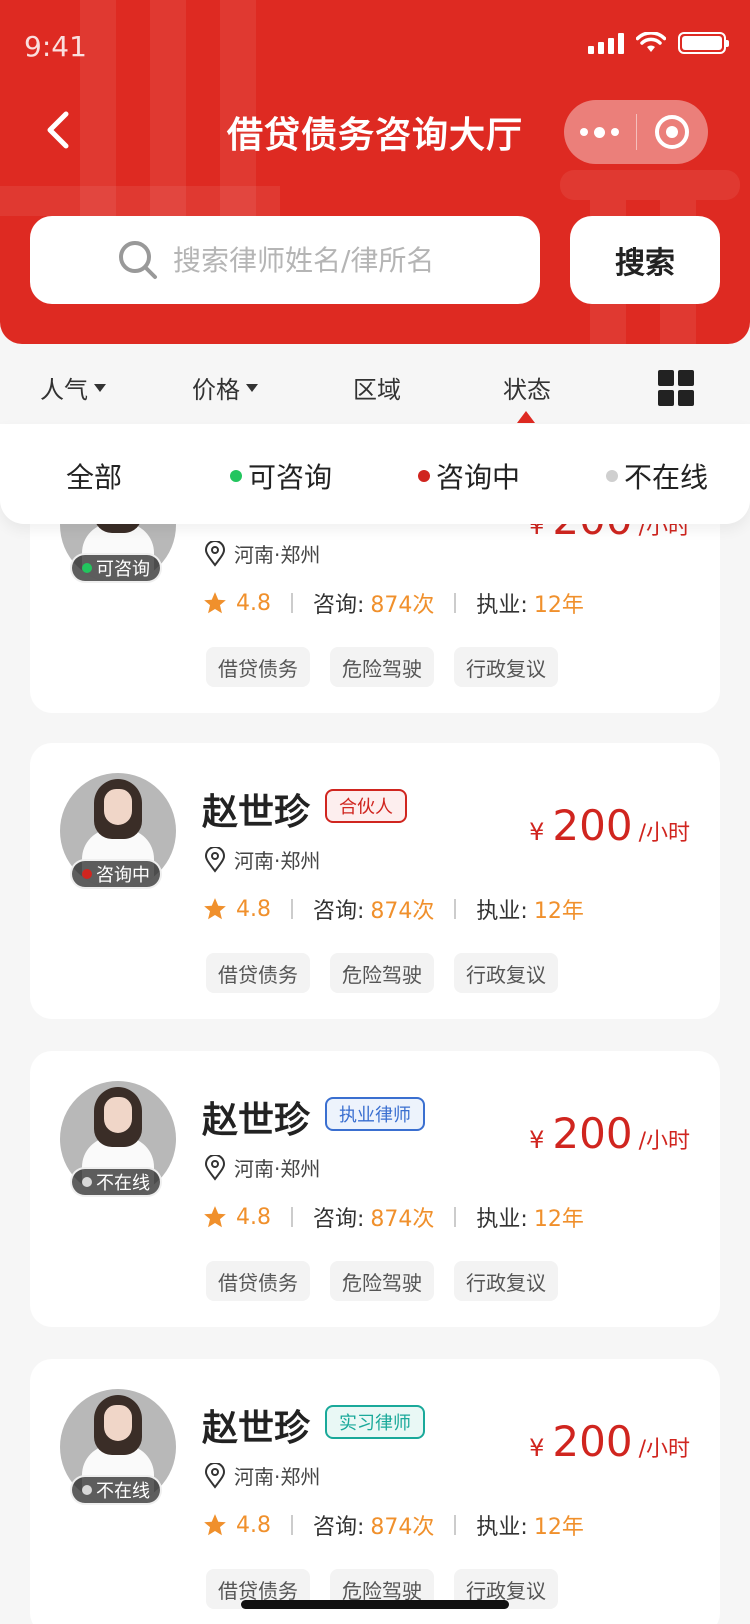 The image size is (750, 1624). I want to click on filter-label: 价格, so click(216, 390).